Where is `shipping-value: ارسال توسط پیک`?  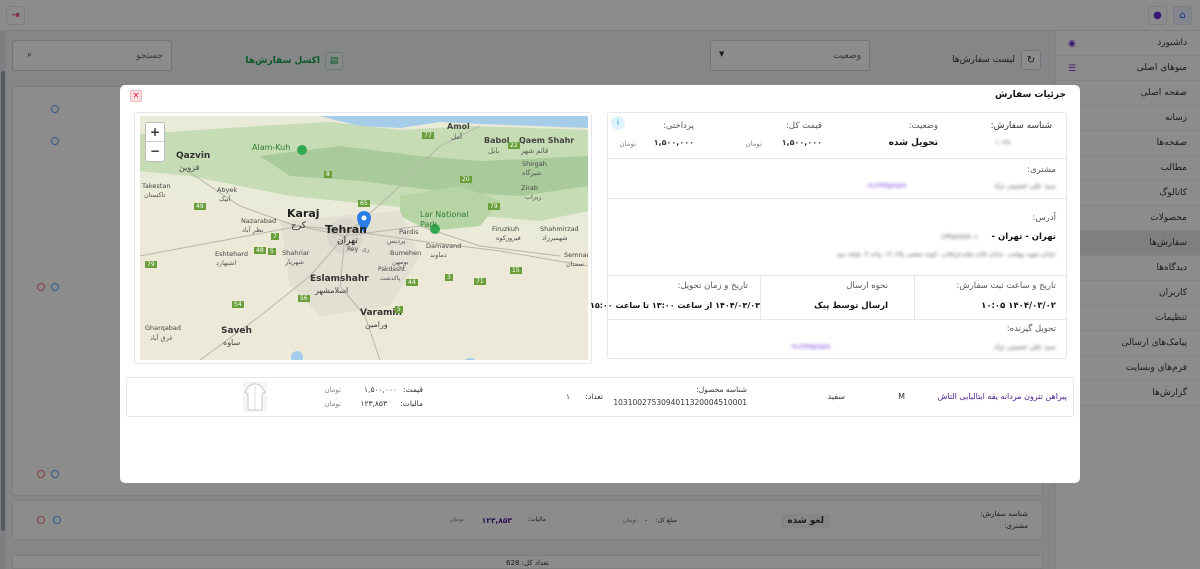
shipping-value: ارسال توسط پیک is located at coordinates (851, 306).